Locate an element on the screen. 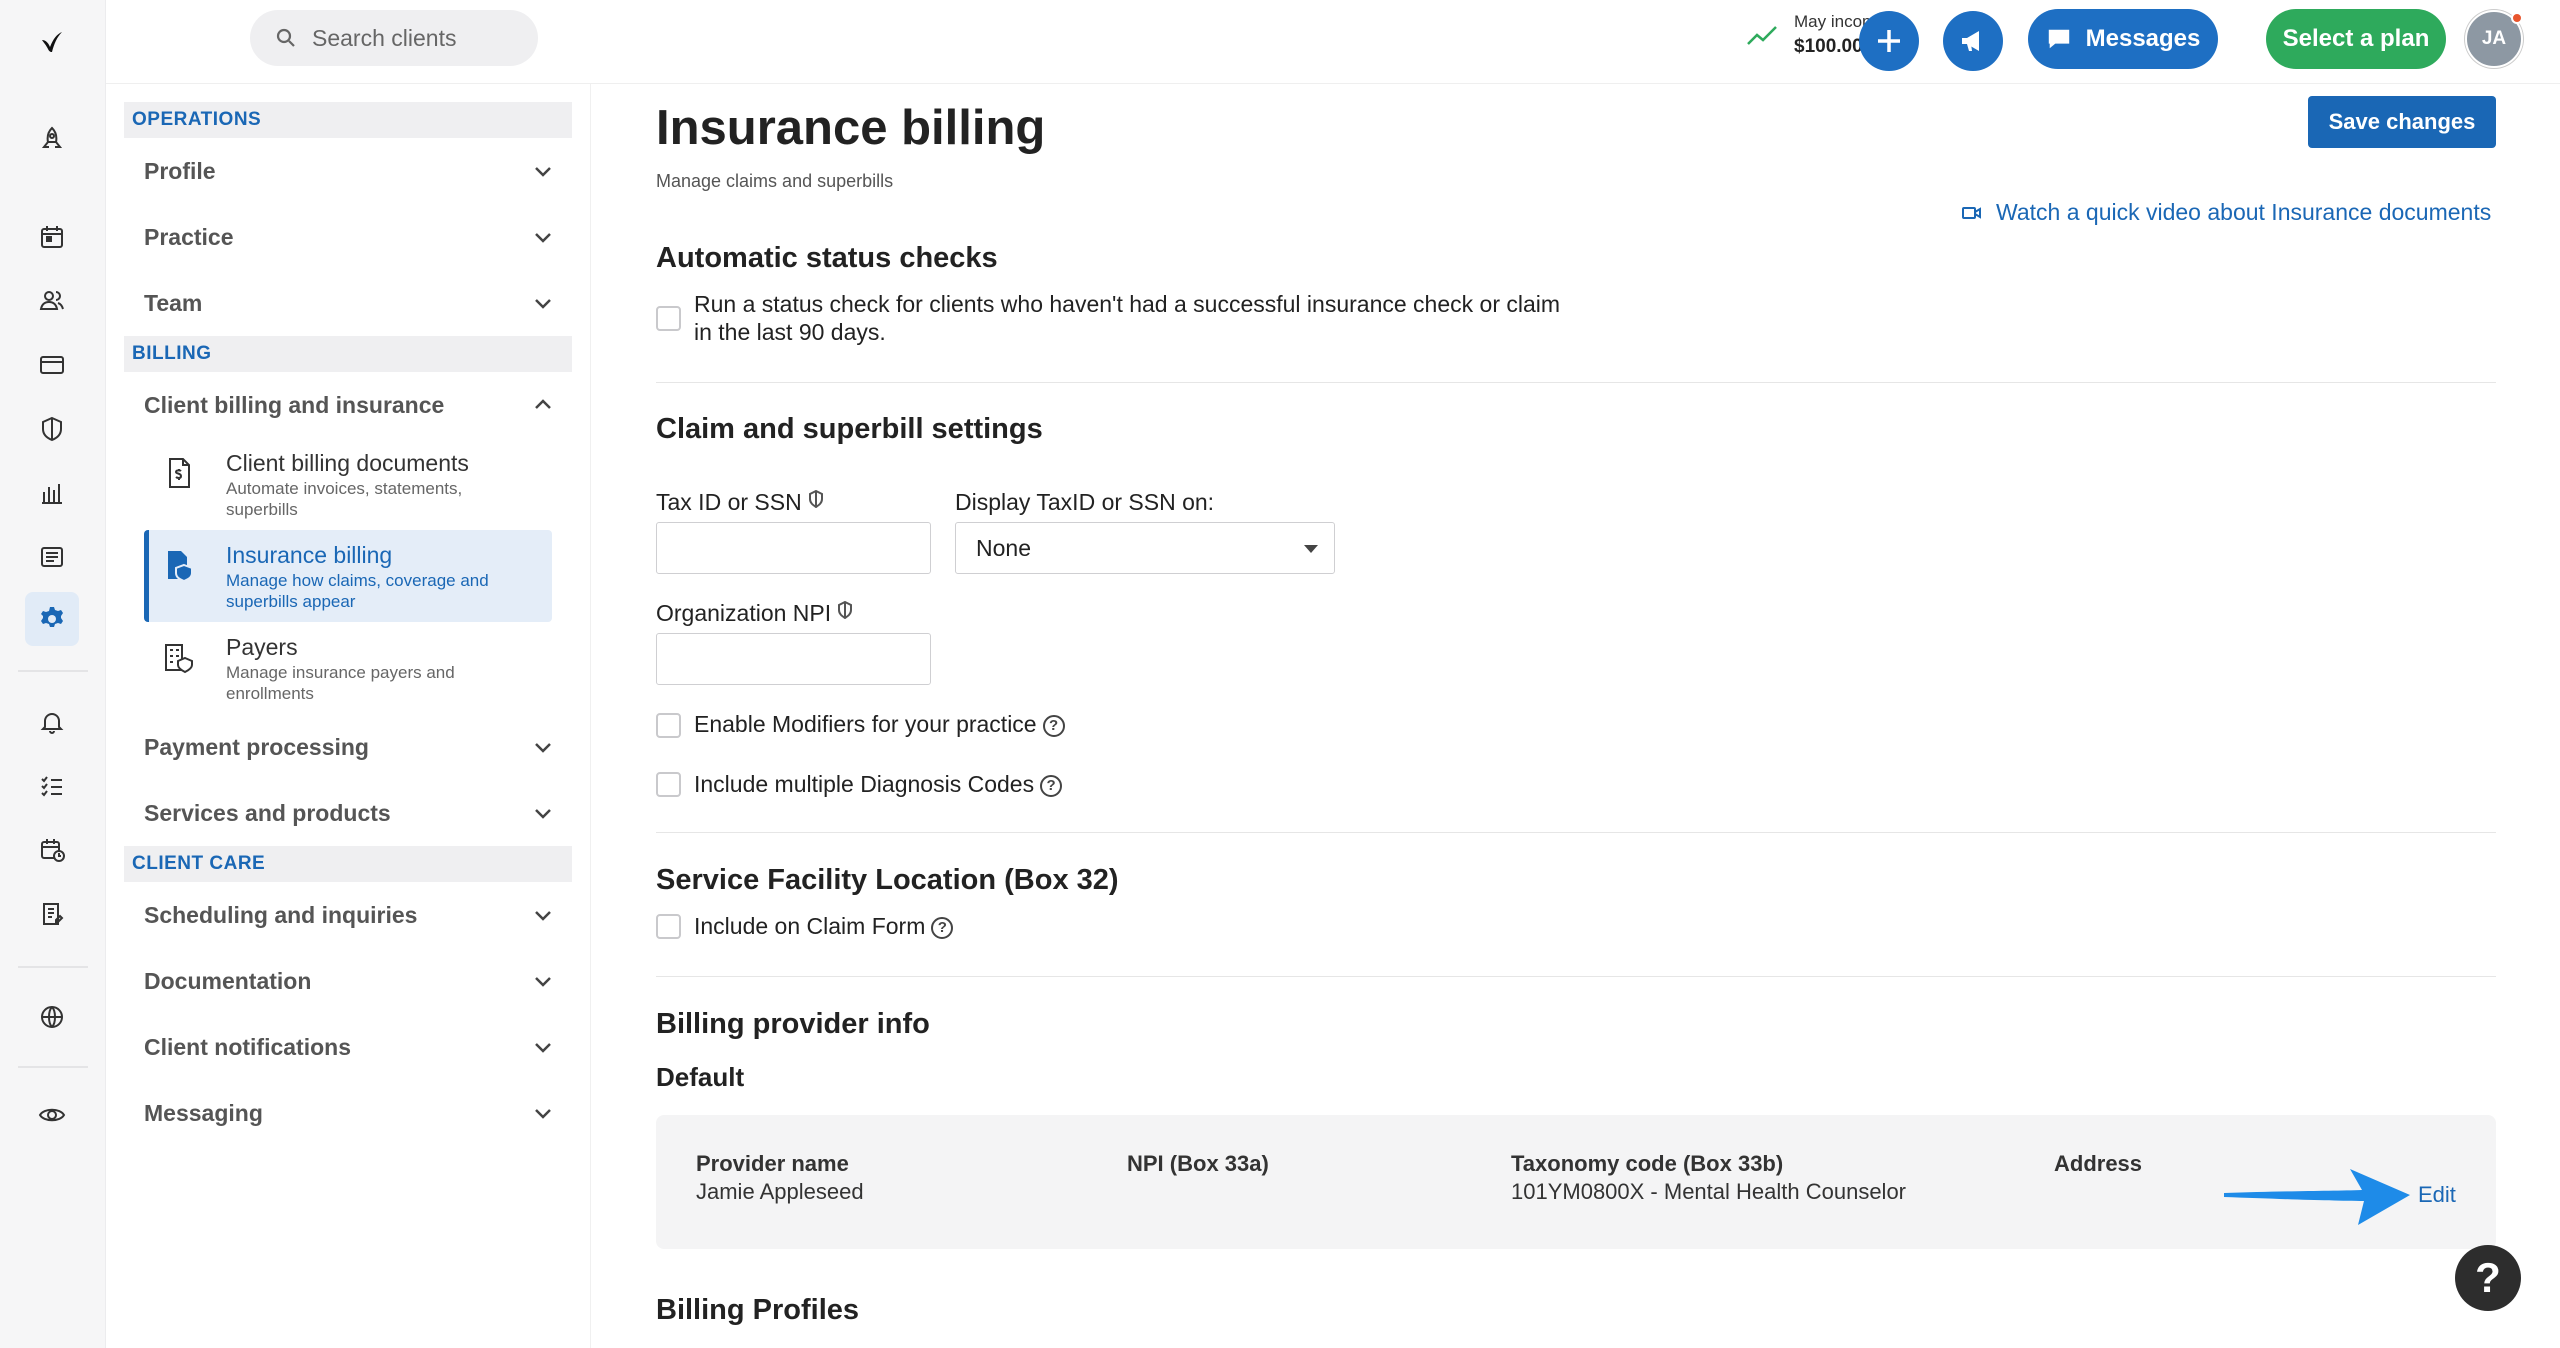 This screenshot has height=1348, width=2560. nav-group-client-notifications: Client notifications is located at coordinates (348, 1047).